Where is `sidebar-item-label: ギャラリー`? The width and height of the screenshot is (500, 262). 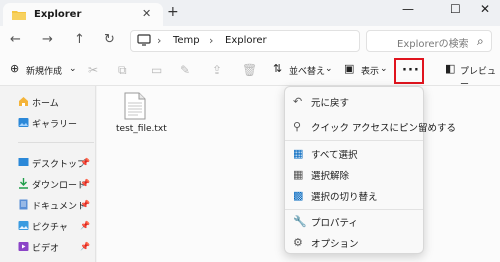 sidebar-item-label: ギャラリー is located at coordinates (55, 125).